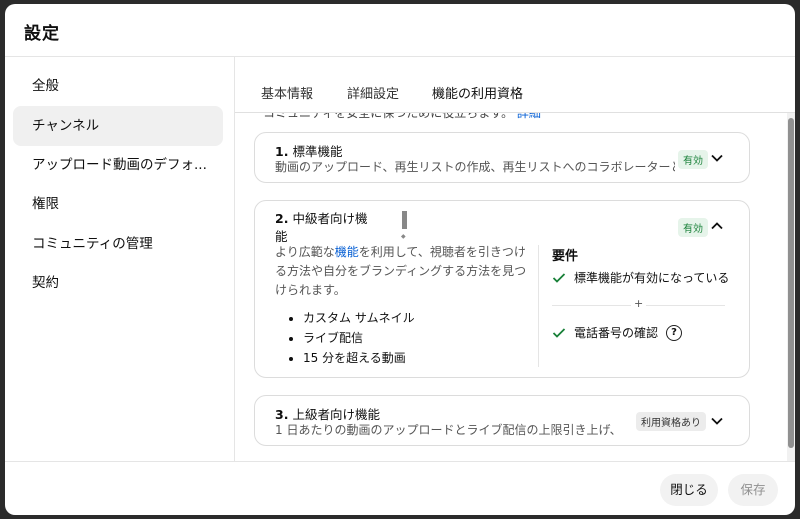 This screenshot has height=519, width=800. I want to click on column-divider, so click(538, 306).